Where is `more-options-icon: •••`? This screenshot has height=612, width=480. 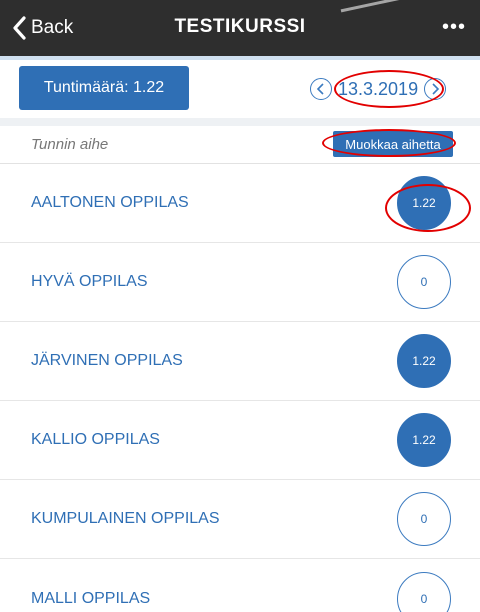 more-options-icon: ••• is located at coordinates (454, 27).